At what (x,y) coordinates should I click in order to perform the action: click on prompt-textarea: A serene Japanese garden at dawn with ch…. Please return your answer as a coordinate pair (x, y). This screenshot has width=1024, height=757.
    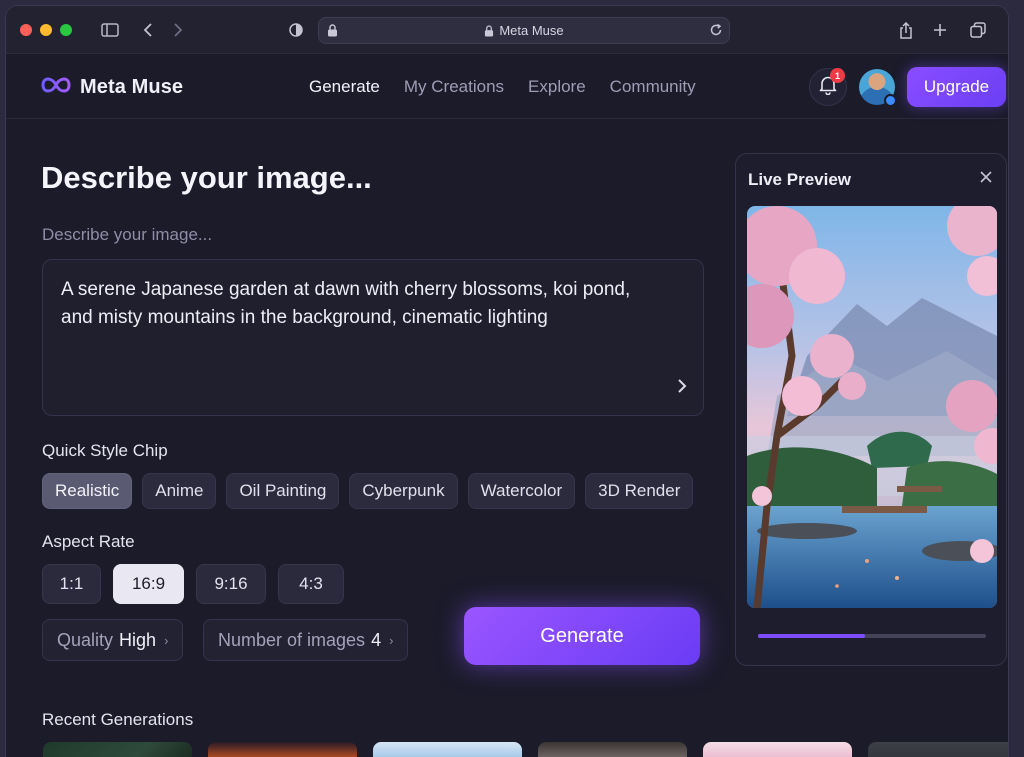
    Looking at the image, I should click on (373, 337).